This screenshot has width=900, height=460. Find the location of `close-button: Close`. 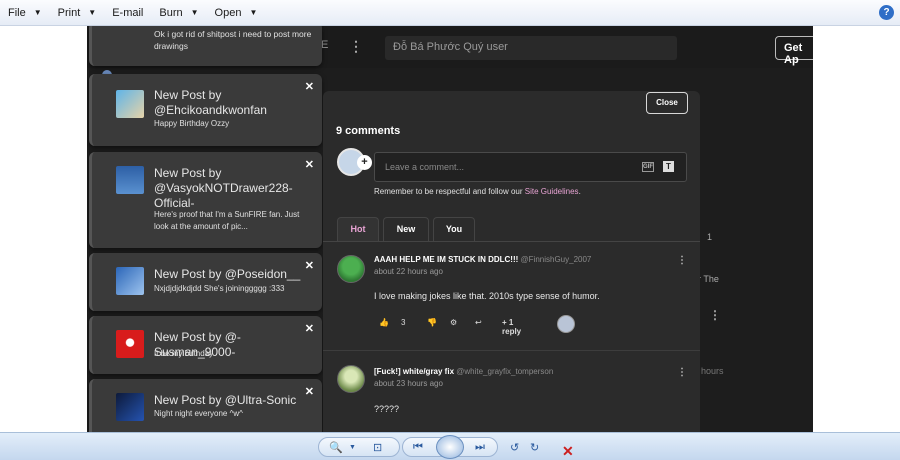

close-button: Close is located at coordinates (667, 103).